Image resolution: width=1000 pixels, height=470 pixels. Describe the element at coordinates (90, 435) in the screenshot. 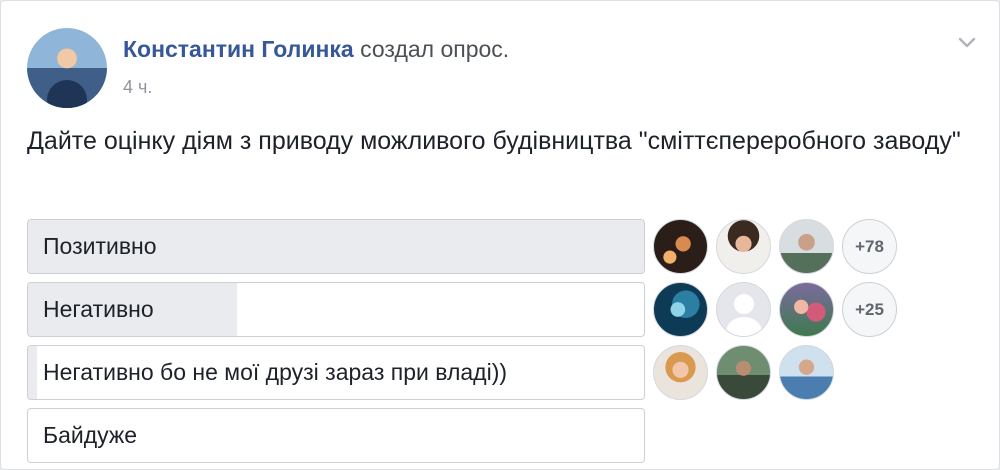

I see `poll-option-label: Байдуже` at that location.